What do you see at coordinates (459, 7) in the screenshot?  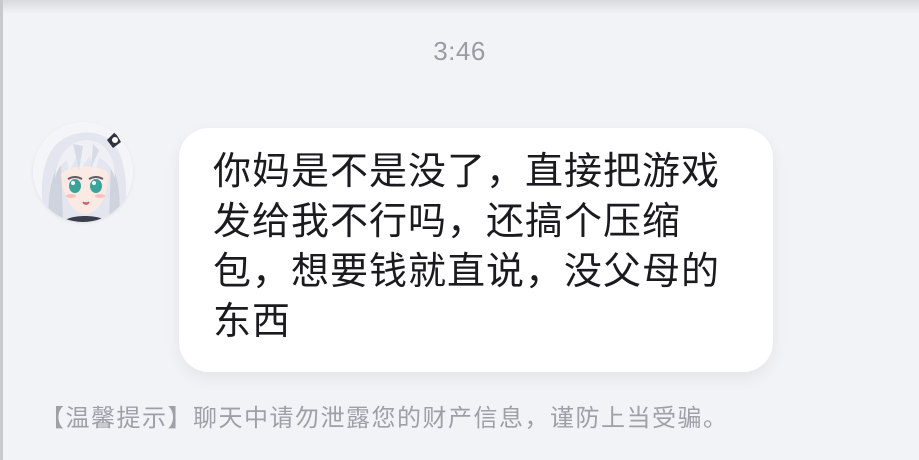 I see `top-shadow-divider` at bounding box center [459, 7].